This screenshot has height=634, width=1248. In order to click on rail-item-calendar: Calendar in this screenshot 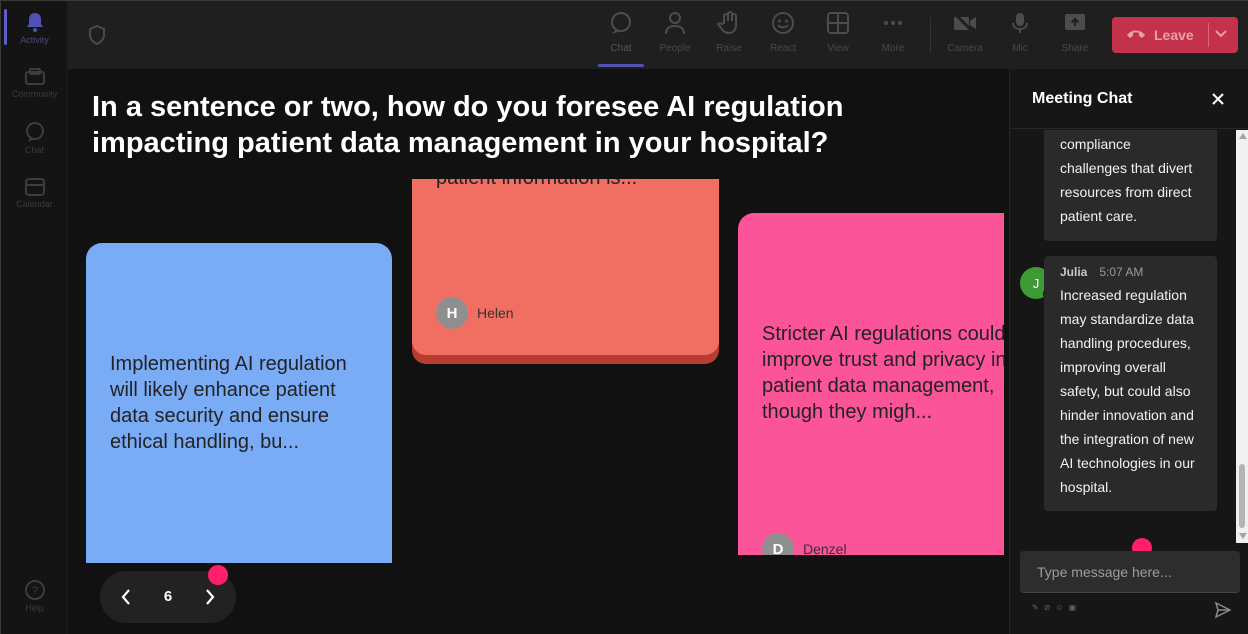, I will do `click(34, 193)`.